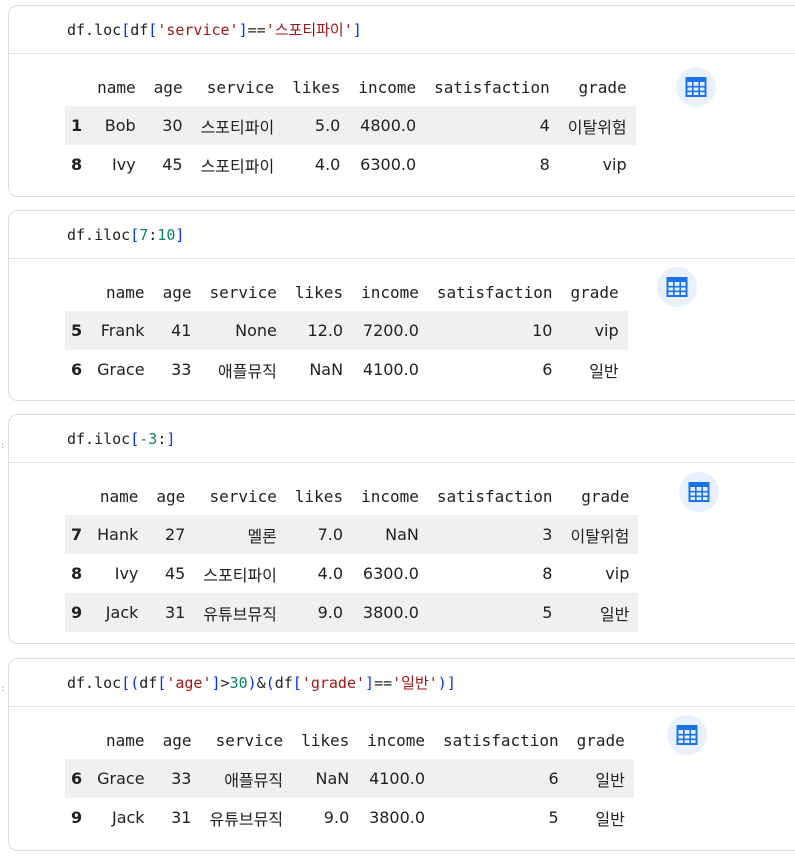 The width and height of the screenshot is (795, 867). Describe the element at coordinates (402, 30) in the screenshot. I see `code-editor: df.loc[df['service']=='스포티파이']` at that location.